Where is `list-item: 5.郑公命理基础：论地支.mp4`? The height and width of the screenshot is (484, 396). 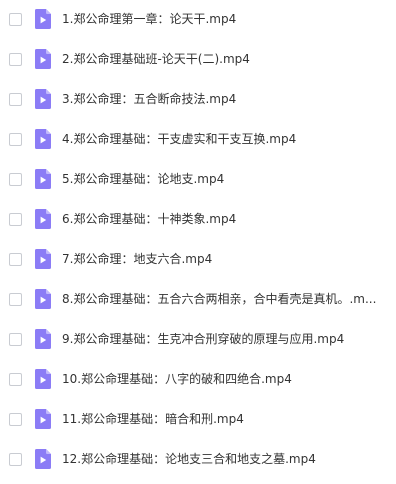
list-item: 5.郑公命理基础：论地支.mp4 is located at coordinates (198, 180).